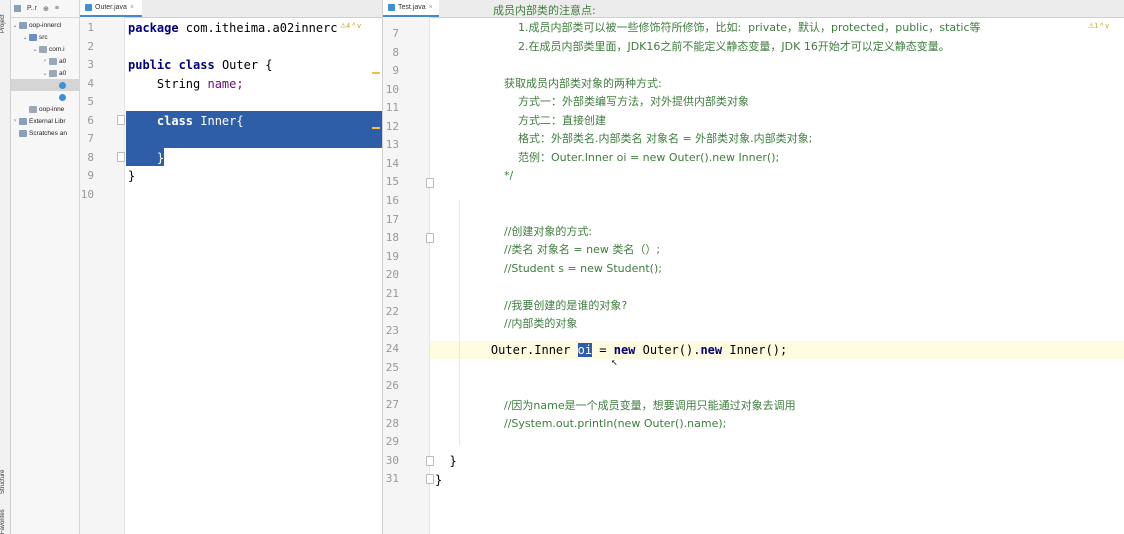 The height and width of the screenshot is (534, 1124). What do you see at coordinates (502, 175) in the screenshot?
I see `comment-line-15: */` at bounding box center [502, 175].